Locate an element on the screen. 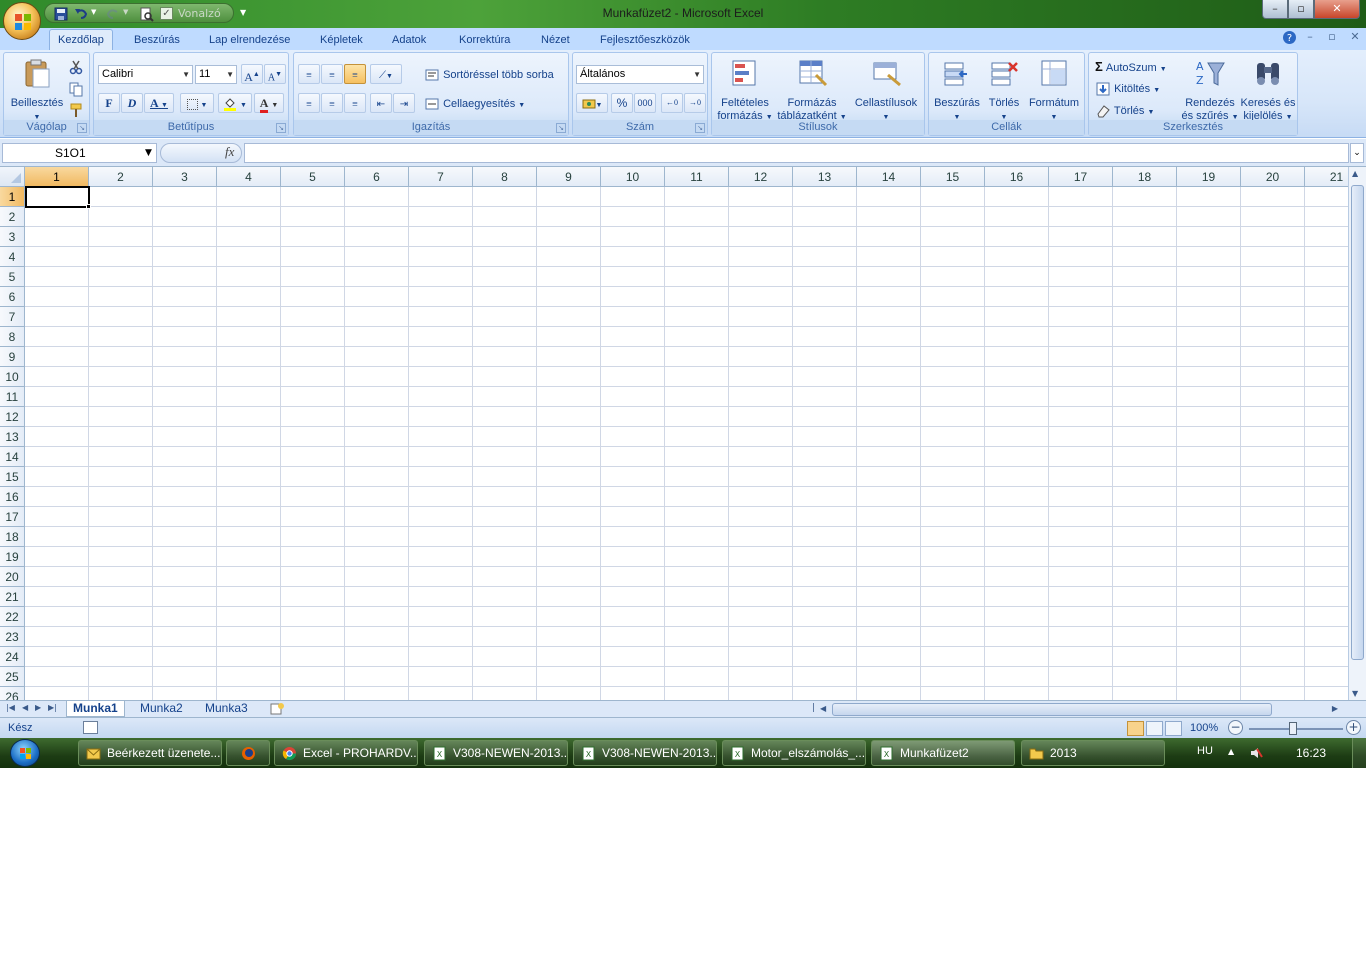 Image resolution: width=1366 pixels, height=979 pixels. workbook-restore-icon: ▫ is located at coordinates (1332, 38).